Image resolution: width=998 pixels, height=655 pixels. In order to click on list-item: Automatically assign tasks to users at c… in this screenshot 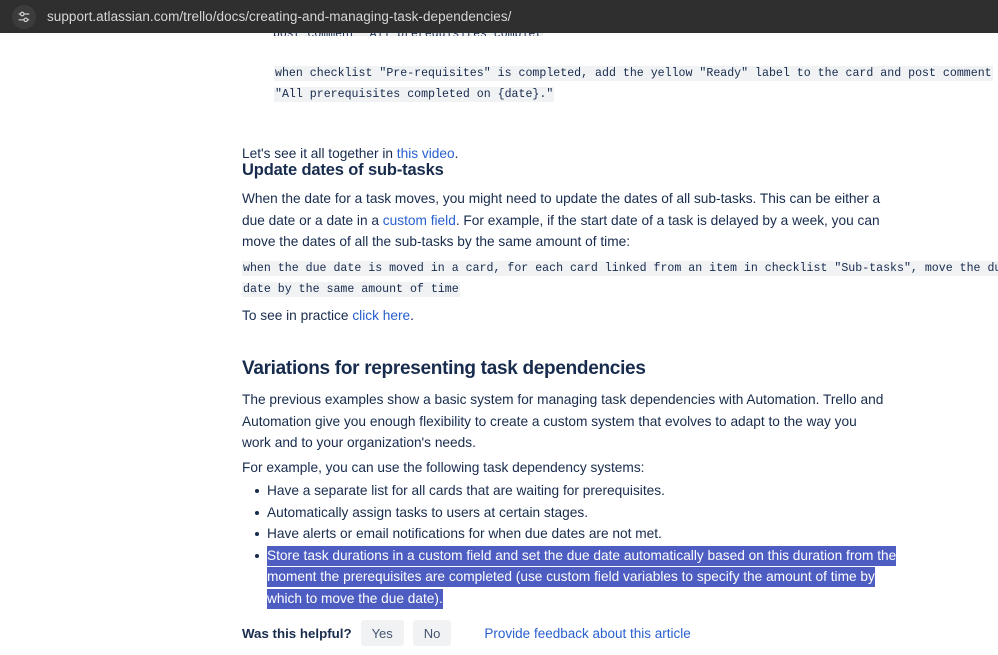, I will do `click(575, 513)`.